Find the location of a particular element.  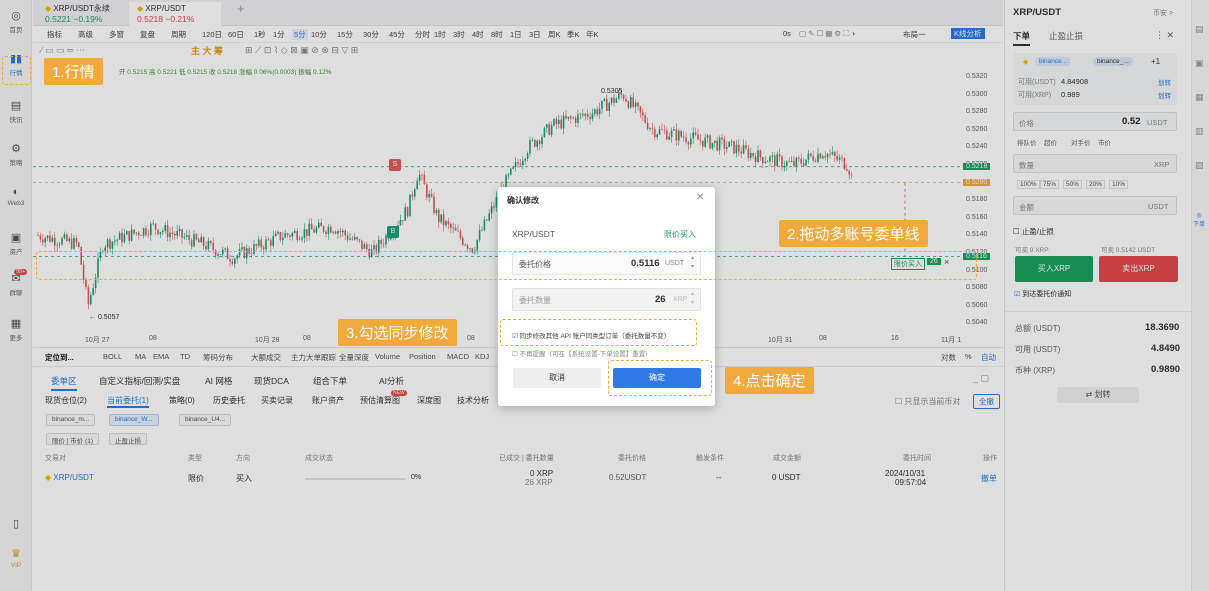

indicator-8: 全量深度 is located at coordinates (354, 357).